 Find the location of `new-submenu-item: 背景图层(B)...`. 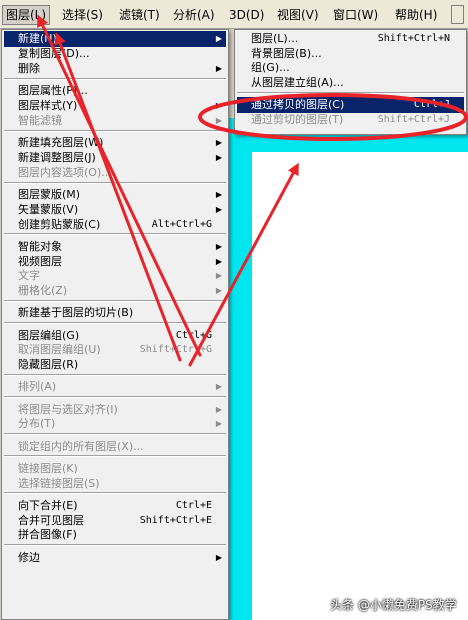

new-submenu-item: 背景图层(B)... is located at coordinates (350, 54).